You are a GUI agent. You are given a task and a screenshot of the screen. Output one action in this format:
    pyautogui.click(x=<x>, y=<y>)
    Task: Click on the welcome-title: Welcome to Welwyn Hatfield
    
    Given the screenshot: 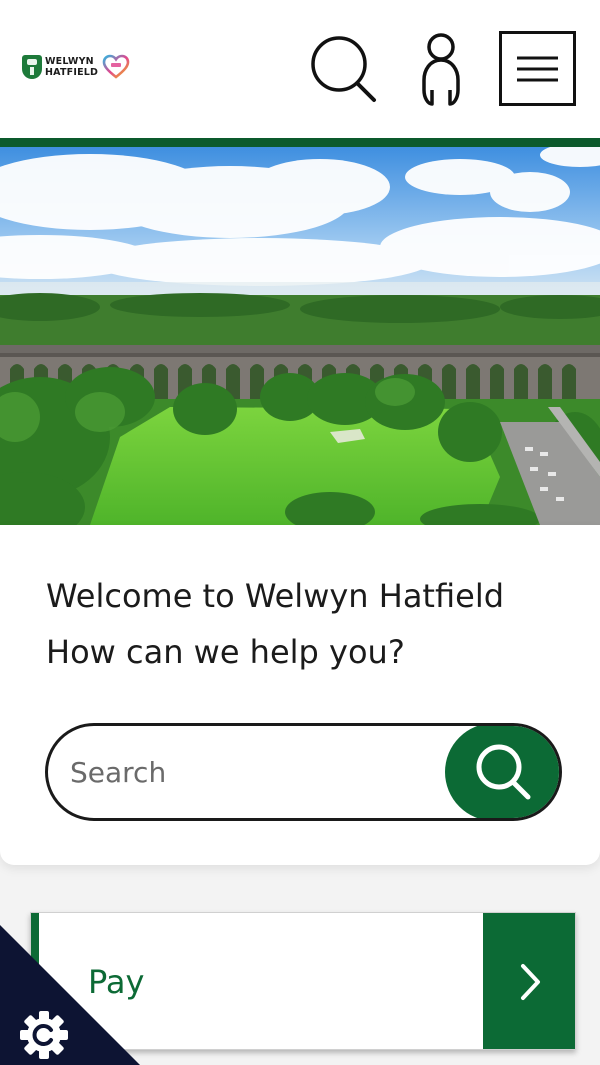 What is the action you would take?
    pyautogui.click(x=275, y=596)
    